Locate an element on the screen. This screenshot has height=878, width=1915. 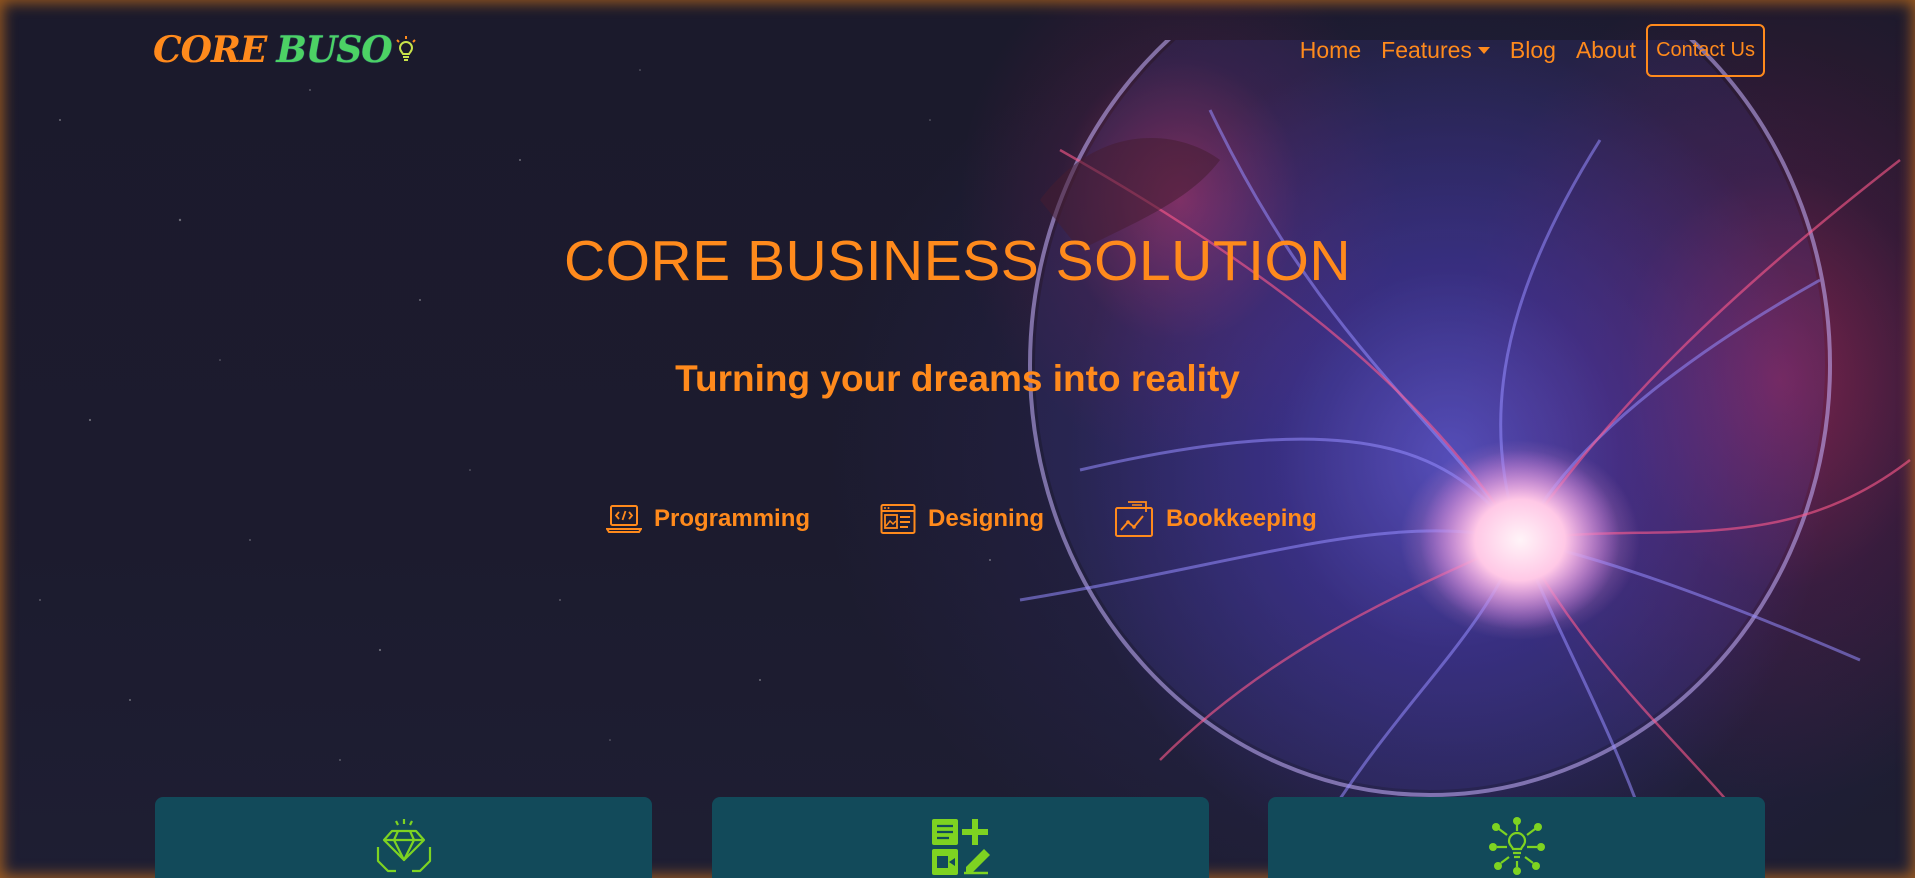
main-nav: Home Features Blog About Contact Us is located at coordinates (1522, 50).